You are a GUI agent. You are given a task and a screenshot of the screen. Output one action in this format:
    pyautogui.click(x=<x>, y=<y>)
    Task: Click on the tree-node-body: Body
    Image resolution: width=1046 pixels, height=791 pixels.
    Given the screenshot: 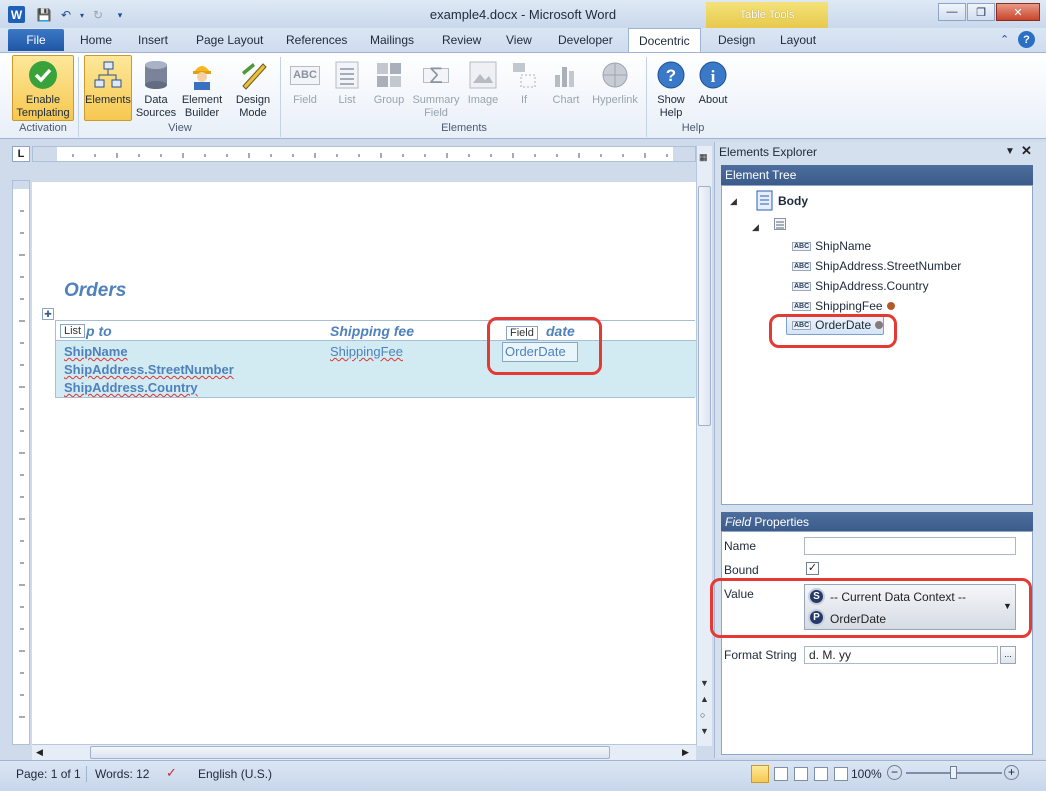 What is the action you would take?
    pyautogui.click(x=782, y=201)
    